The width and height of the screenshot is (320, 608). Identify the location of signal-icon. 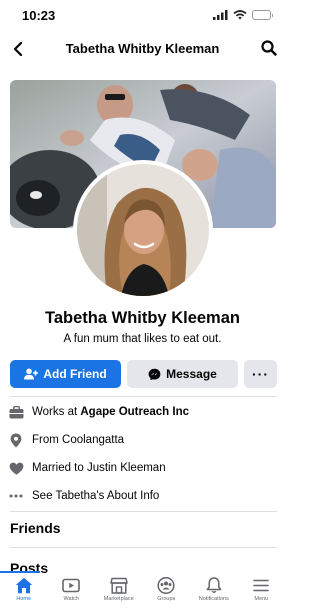
(220, 15).